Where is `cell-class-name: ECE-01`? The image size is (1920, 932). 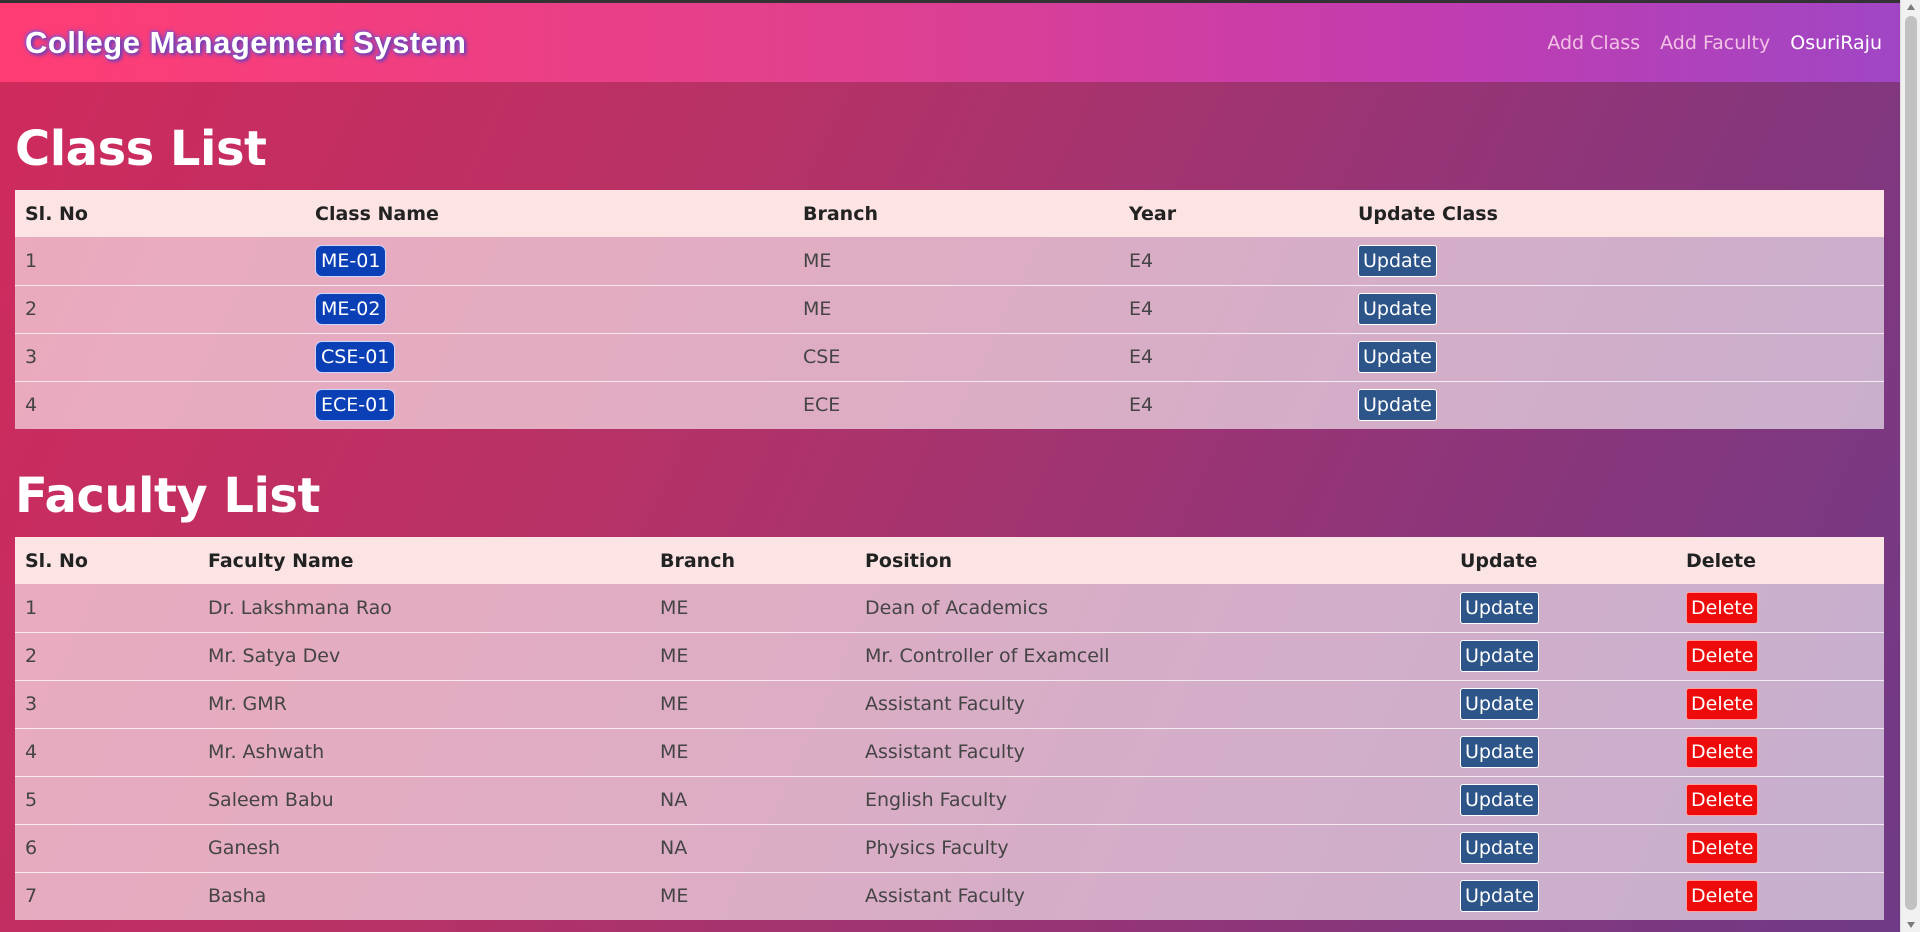 cell-class-name: ECE-01 is located at coordinates (549, 404).